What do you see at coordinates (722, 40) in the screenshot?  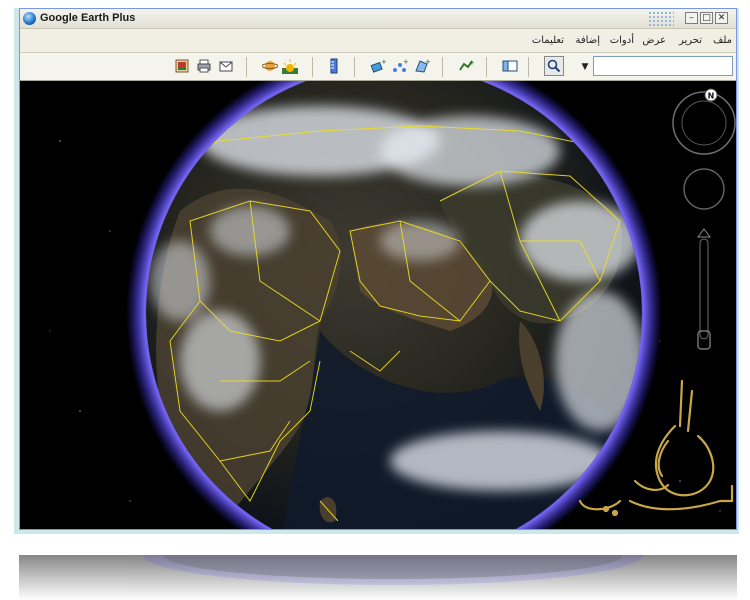 I see `menu-file: ملف` at bounding box center [722, 40].